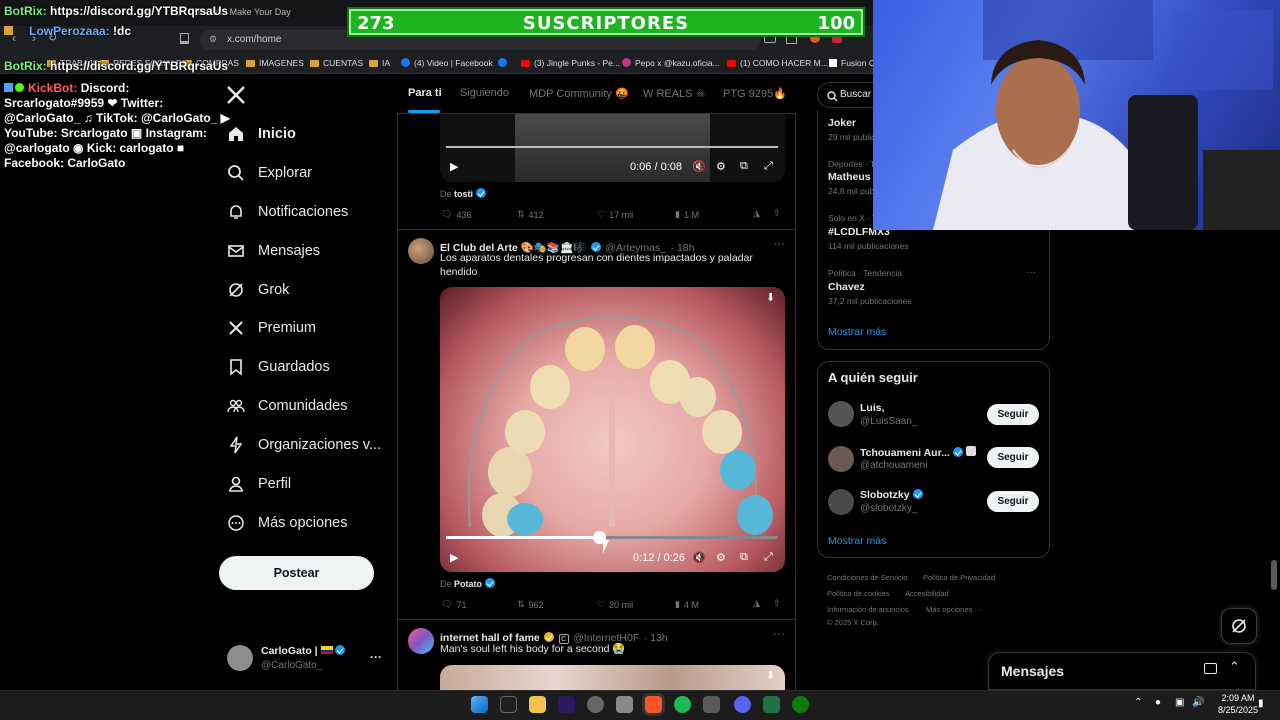 The image size is (1280, 720). I want to click on trend-title: Joker, so click(842, 123).